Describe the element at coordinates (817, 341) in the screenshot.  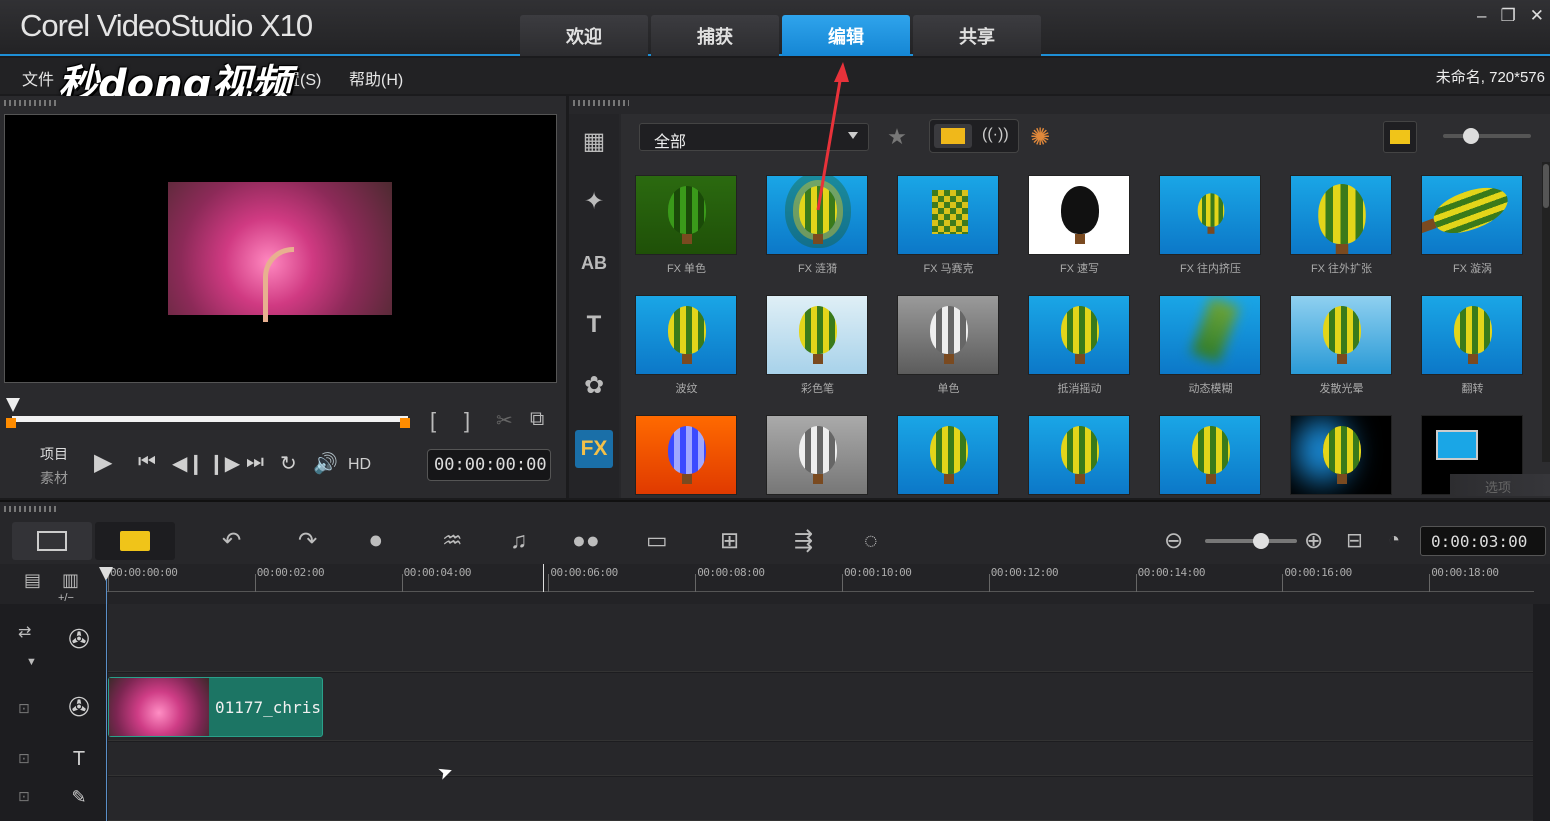
I see `filter-thumbnail: 彩色笔` at that location.